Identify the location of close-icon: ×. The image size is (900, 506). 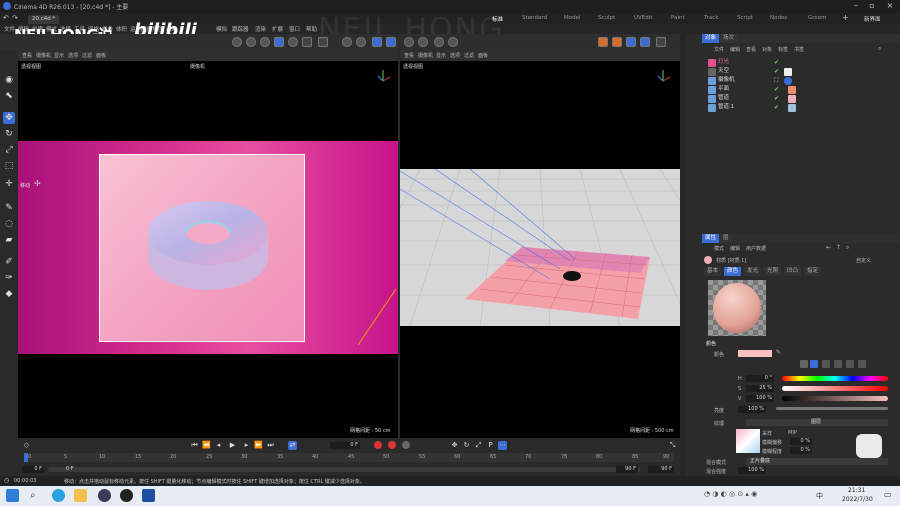
(890, 5).